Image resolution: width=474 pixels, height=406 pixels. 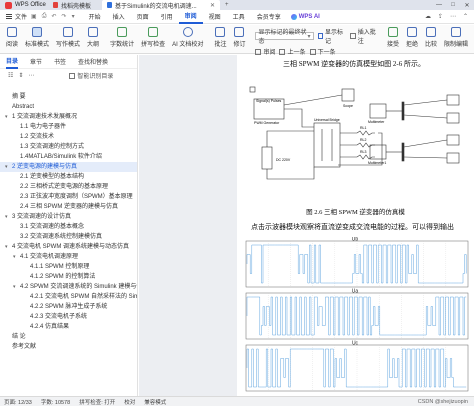 What do you see at coordinates (68, 347) in the screenshot?
I see `toc-item: 参考文献` at bounding box center [68, 347].